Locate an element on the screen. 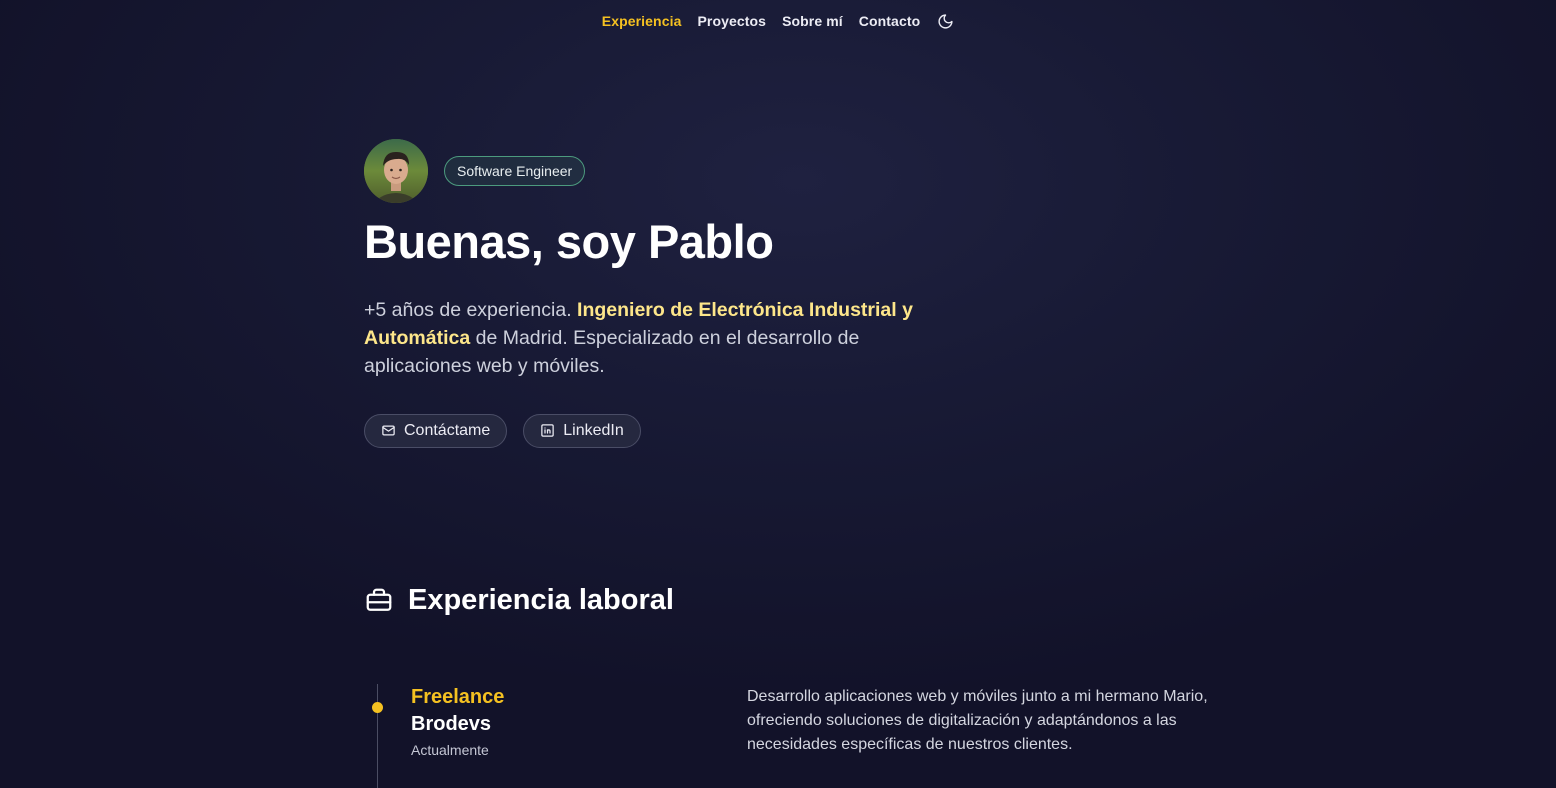 This screenshot has height=788, width=1556. timeline-dot is located at coordinates (377, 707).